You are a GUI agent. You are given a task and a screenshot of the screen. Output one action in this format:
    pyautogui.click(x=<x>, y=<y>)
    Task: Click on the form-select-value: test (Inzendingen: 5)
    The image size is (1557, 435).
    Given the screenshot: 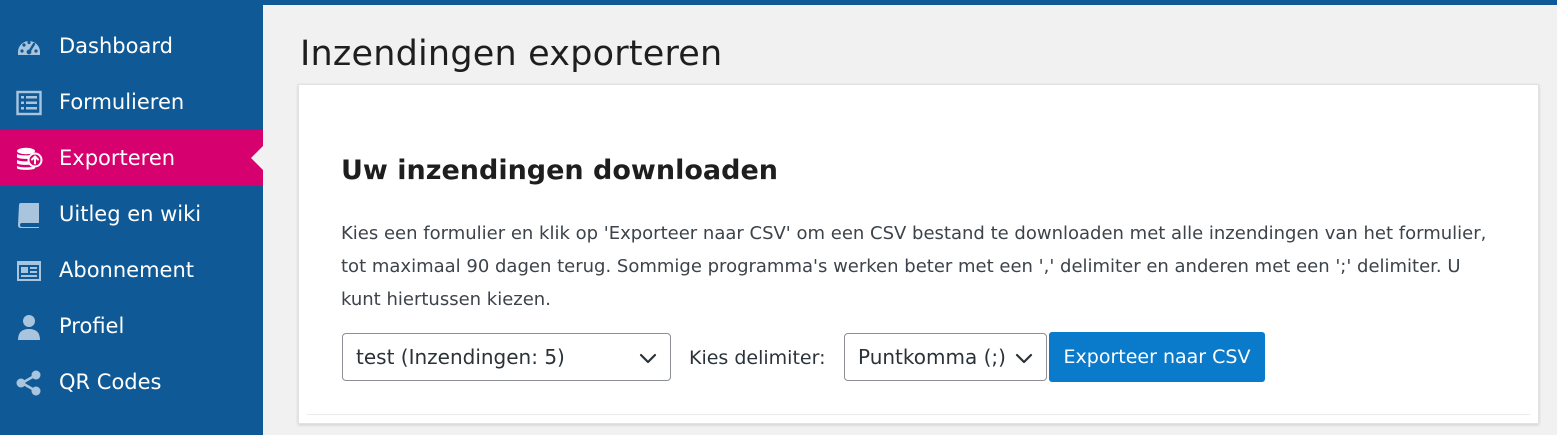 What is the action you would take?
    pyautogui.click(x=460, y=357)
    